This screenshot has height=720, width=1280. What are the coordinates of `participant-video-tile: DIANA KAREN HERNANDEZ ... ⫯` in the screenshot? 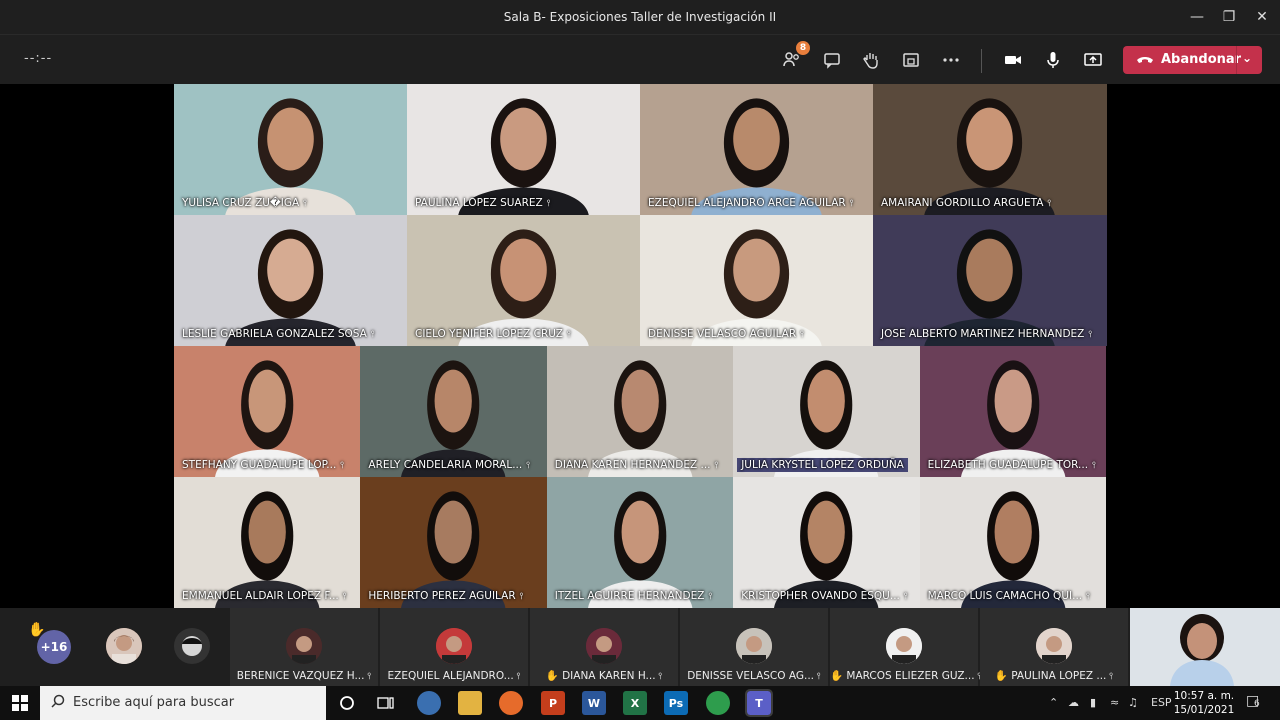 It's located at (640, 411).